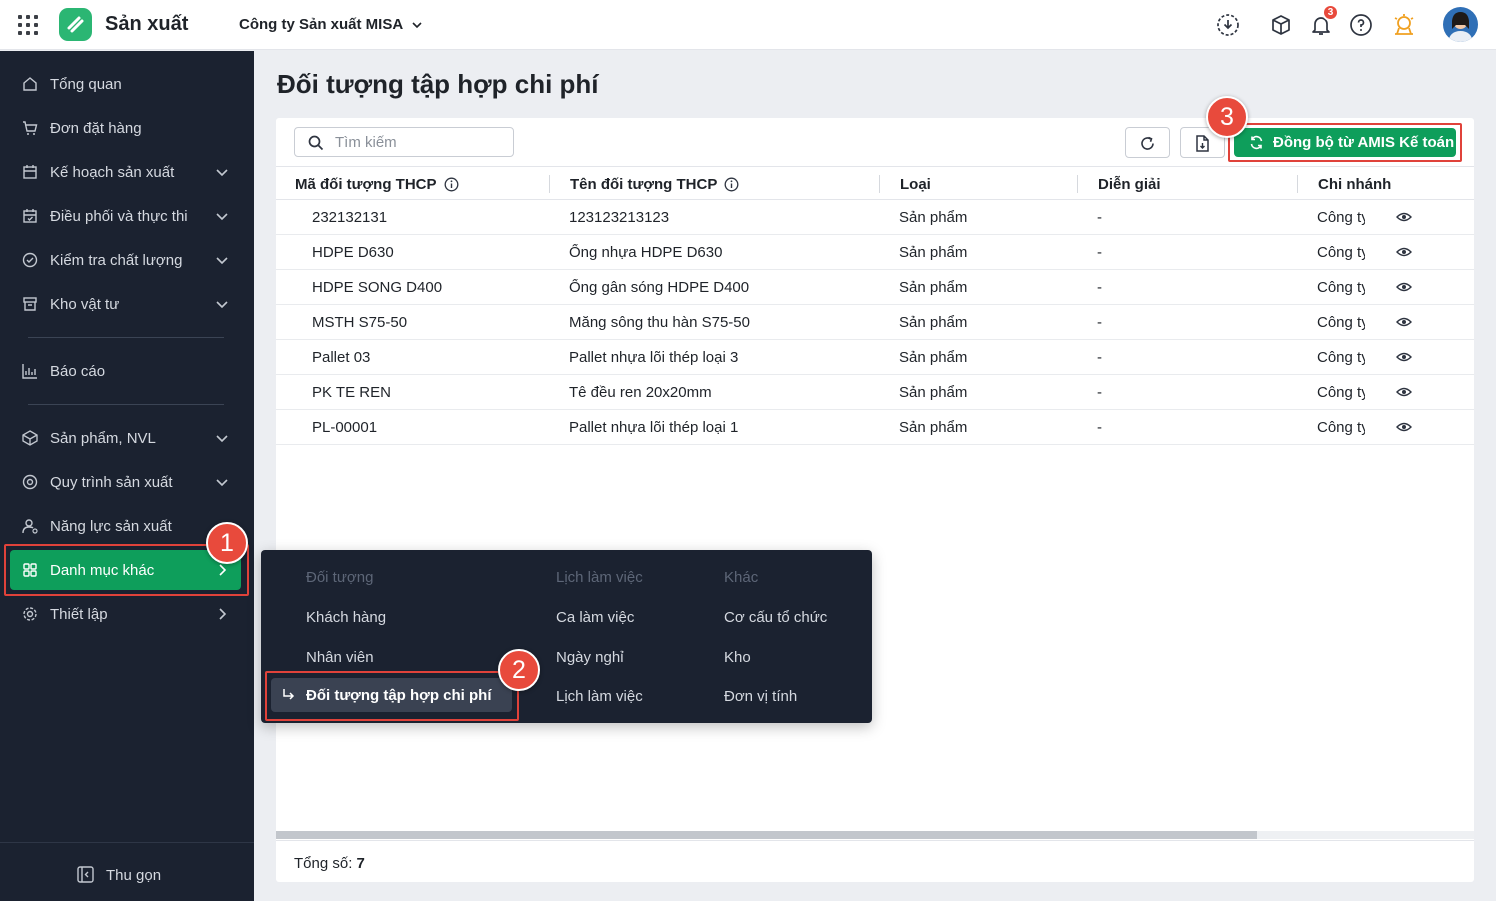 The image size is (1496, 901). I want to click on cart-icon, so click(30, 128).